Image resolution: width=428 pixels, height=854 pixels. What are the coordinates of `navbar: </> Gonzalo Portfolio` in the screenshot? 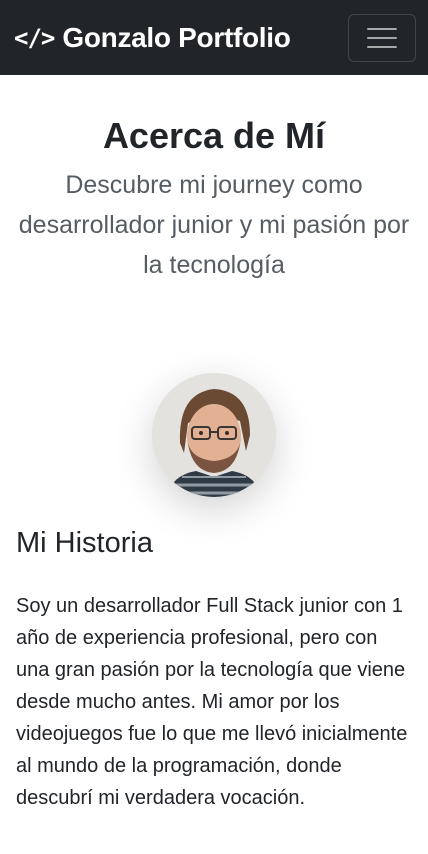 It's located at (214, 37).